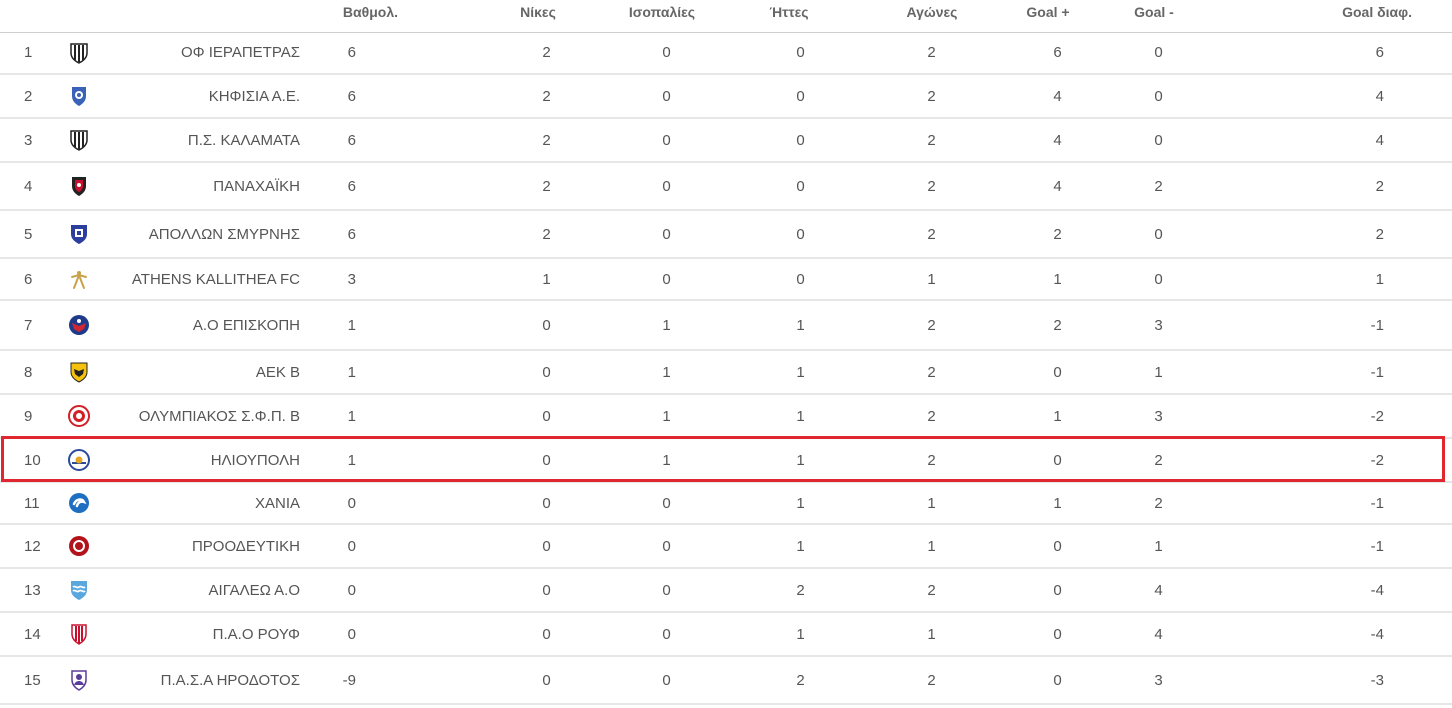 The width and height of the screenshot is (1452, 708). Describe the element at coordinates (726, 372) in the screenshot. I see `table-row: 8 ΑΕΚ Β 1 0 1 1 2 0 1 -1` at that location.